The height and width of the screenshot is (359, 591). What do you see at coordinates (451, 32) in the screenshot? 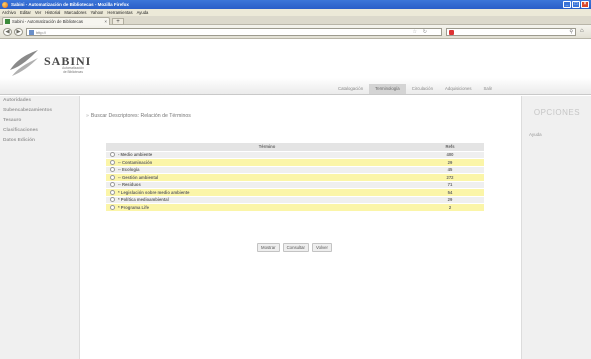
I see `search-engine-icon` at bounding box center [451, 32].